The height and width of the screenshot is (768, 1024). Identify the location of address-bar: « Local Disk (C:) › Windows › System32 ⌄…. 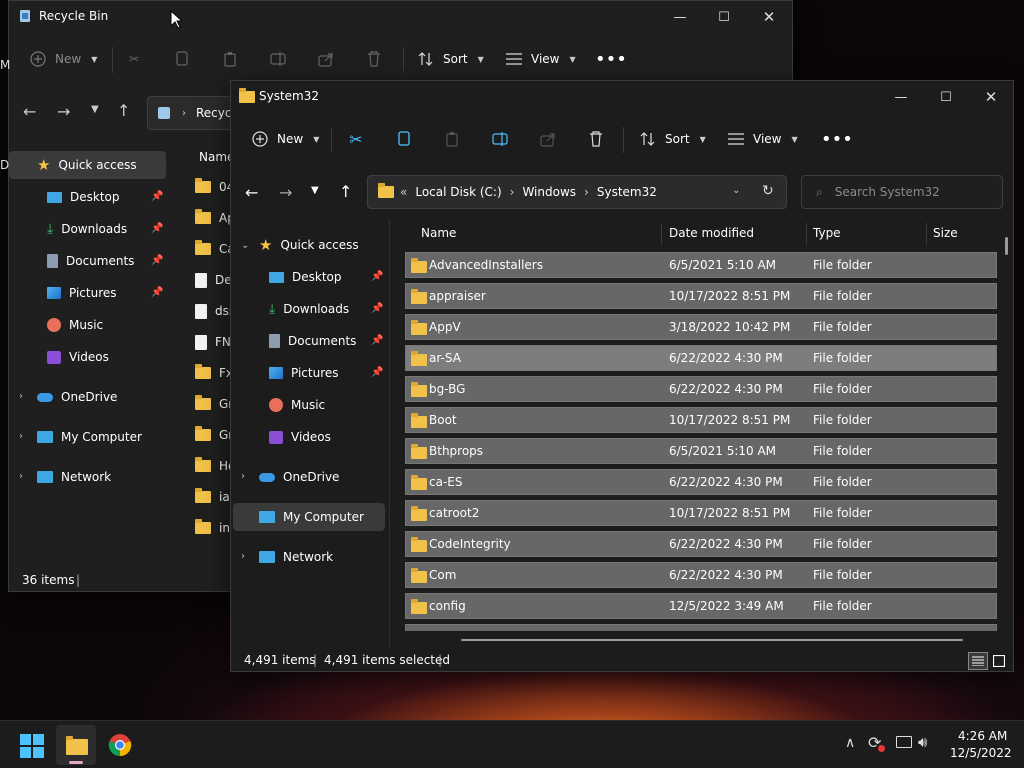
(577, 192).